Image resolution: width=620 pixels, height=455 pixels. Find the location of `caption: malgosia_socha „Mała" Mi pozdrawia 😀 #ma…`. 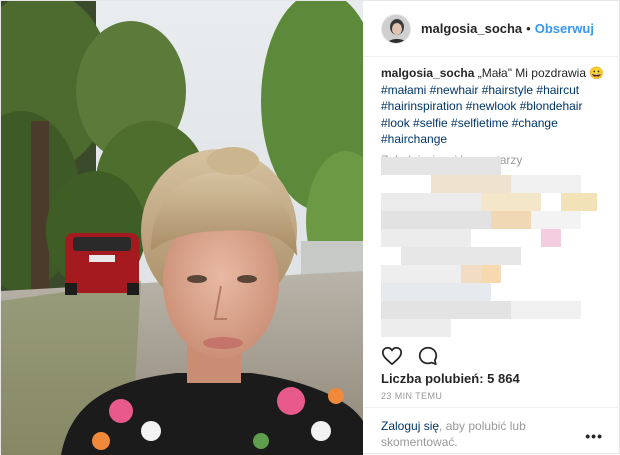

caption: malgosia_socha „Mała" Mi pozdrawia 😀 #ma… is located at coordinates (494, 106).